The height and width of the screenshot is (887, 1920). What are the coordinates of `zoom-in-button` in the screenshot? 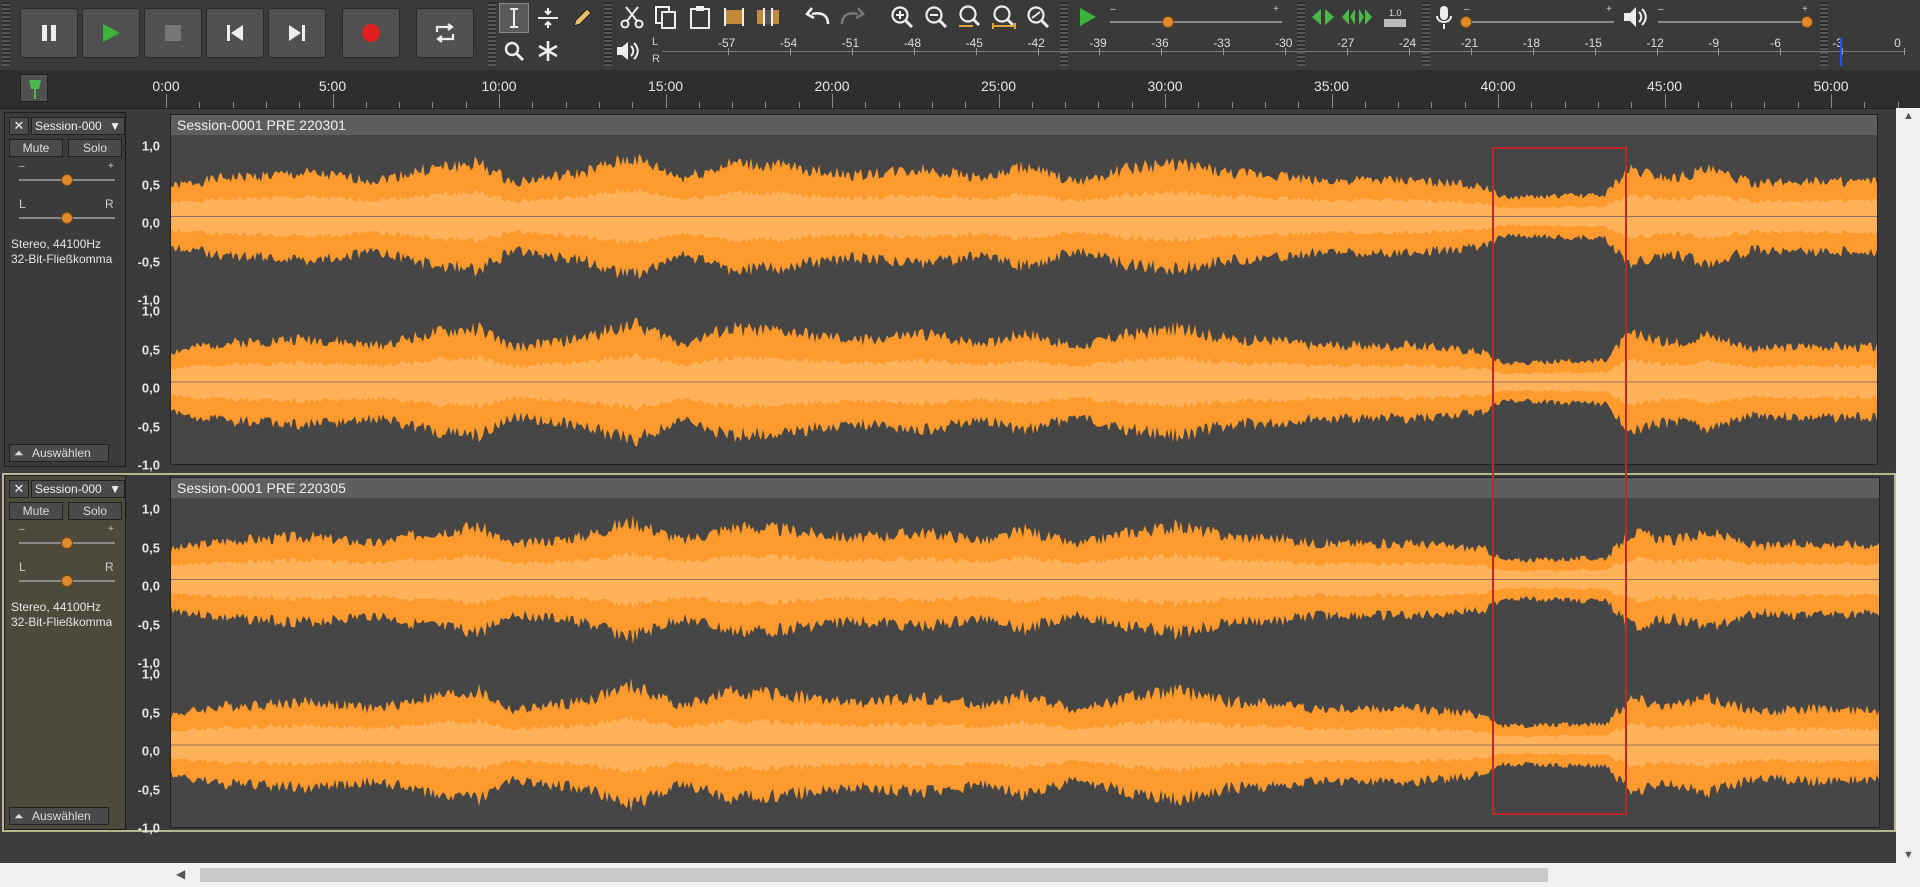 It's located at (902, 17).